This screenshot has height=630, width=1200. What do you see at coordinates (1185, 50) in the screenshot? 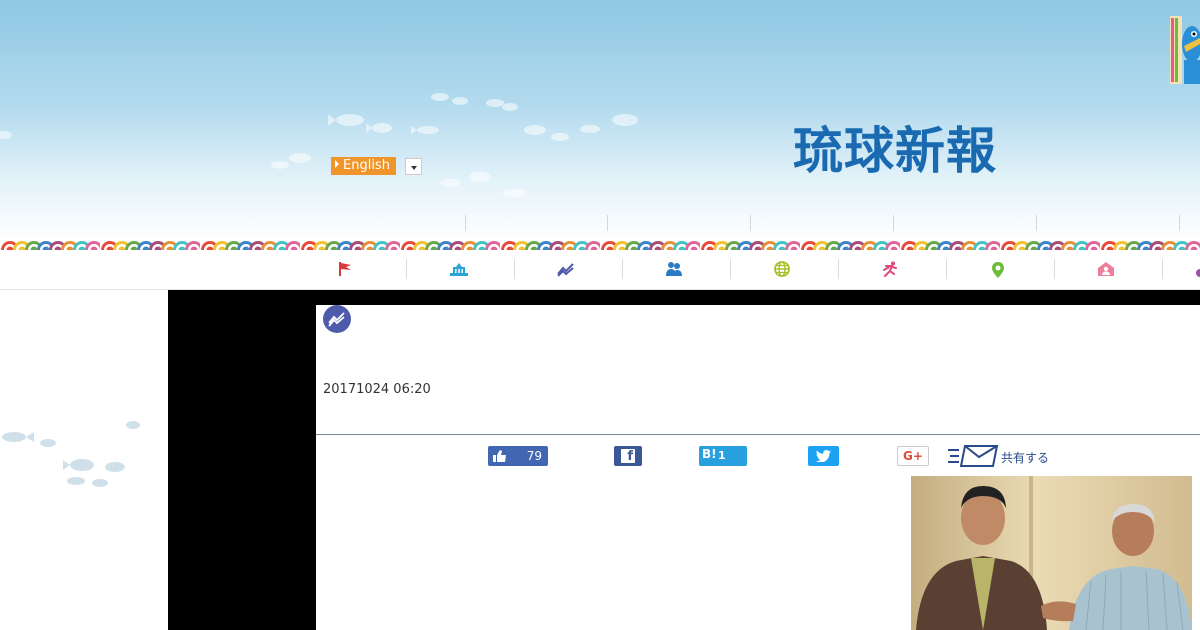
I see `mascot-character-icon` at bounding box center [1185, 50].